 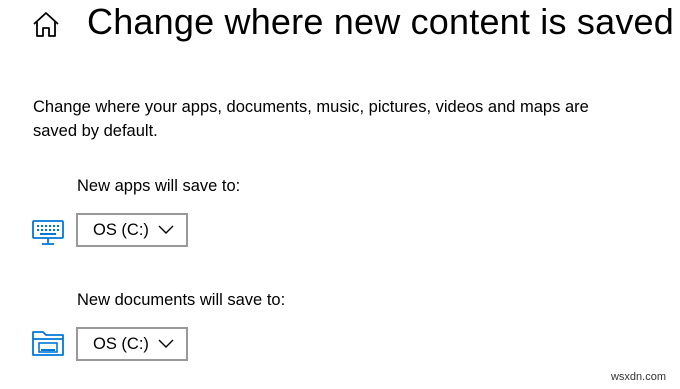 I want to click on apps-drive-dropdown: OS (C:), so click(x=132, y=230).